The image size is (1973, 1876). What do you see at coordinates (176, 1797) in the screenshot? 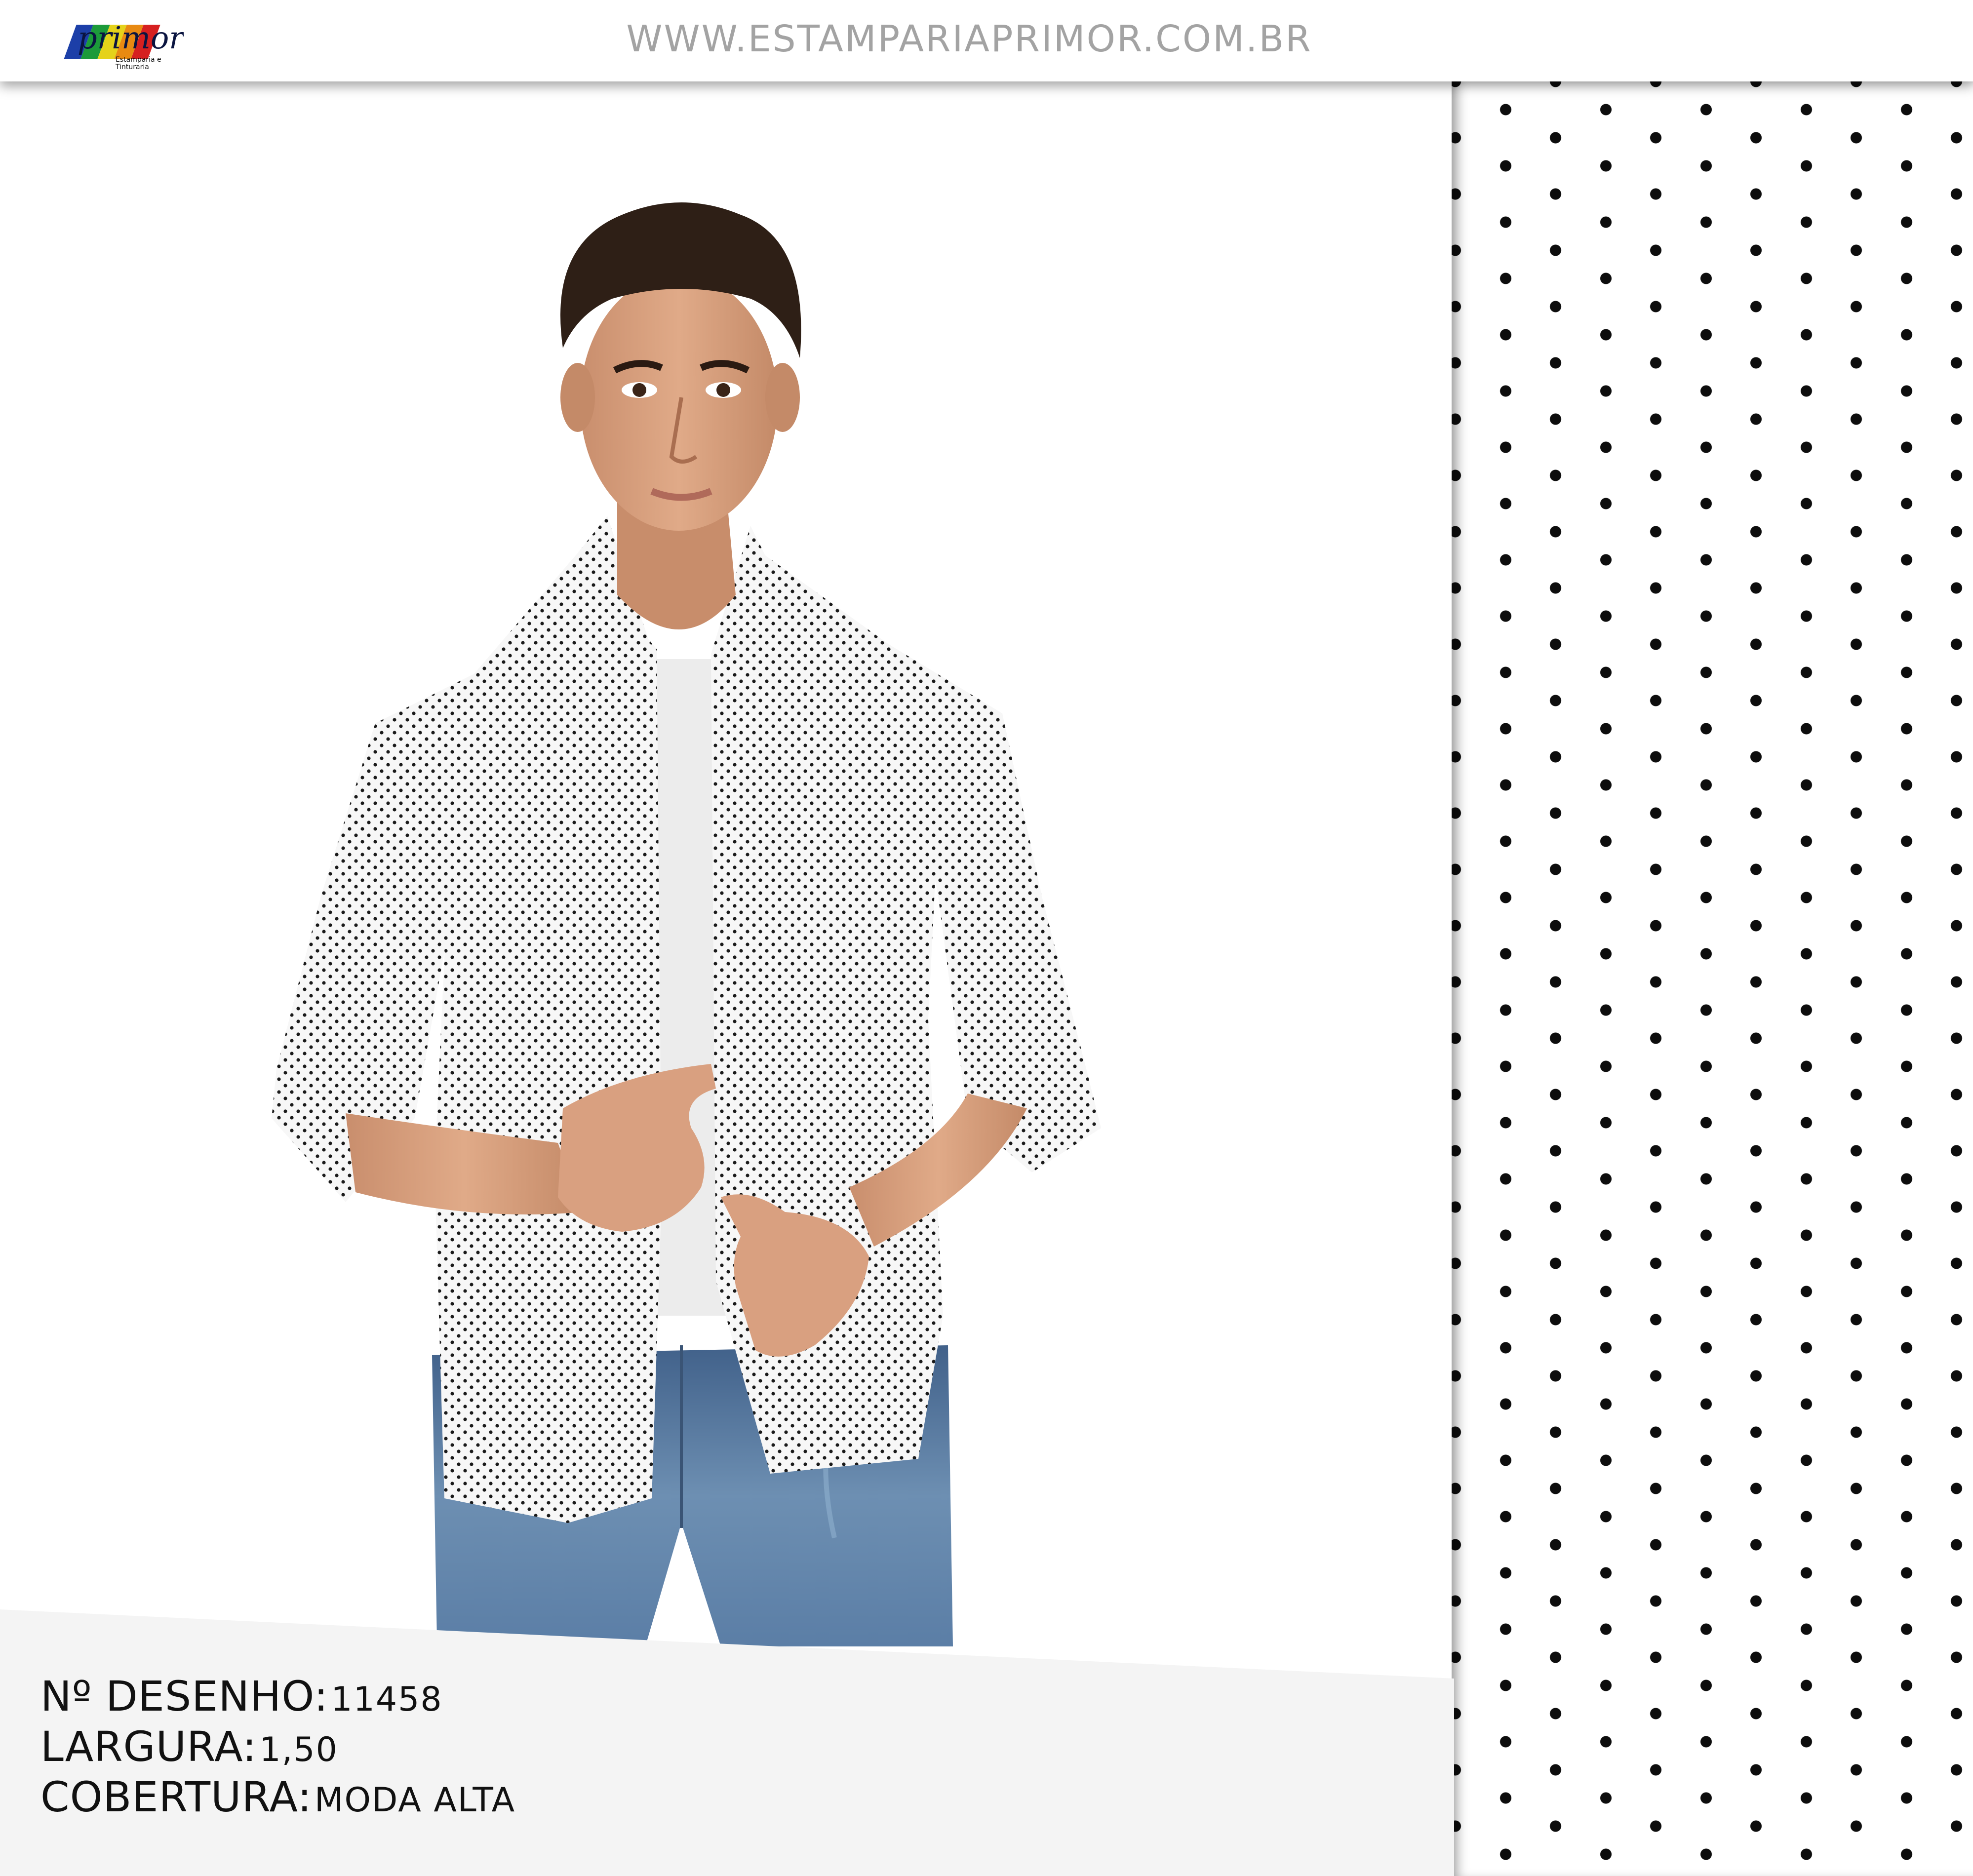
I see `coverage-label: COBERTURA:` at bounding box center [176, 1797].